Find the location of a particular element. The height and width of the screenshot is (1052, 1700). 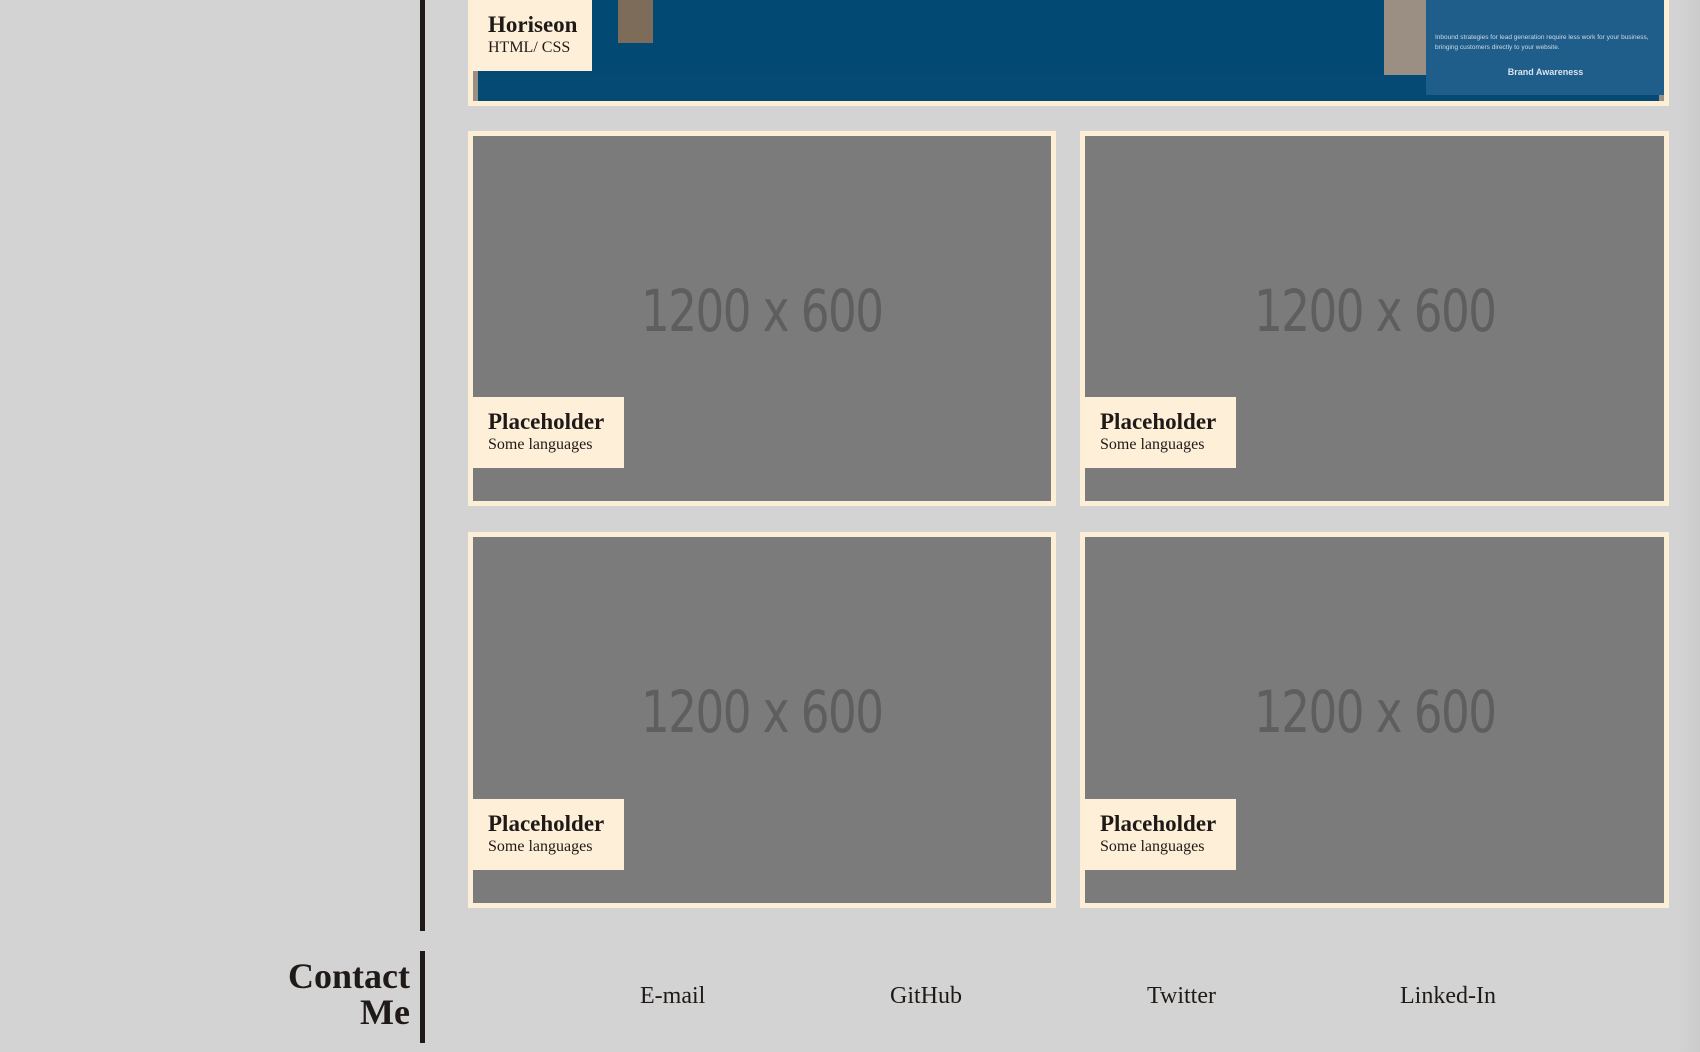

project-thumbnail-image is located at coordinates (635, 21).